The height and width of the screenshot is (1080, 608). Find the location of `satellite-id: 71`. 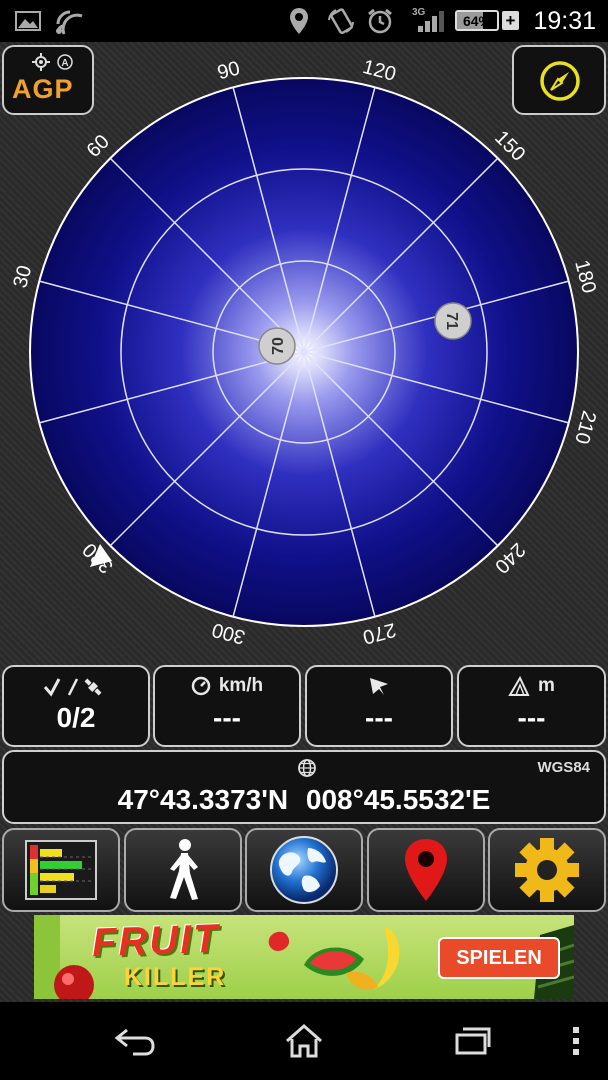

satellite-id: 71 is located at coordinates (451, 321).